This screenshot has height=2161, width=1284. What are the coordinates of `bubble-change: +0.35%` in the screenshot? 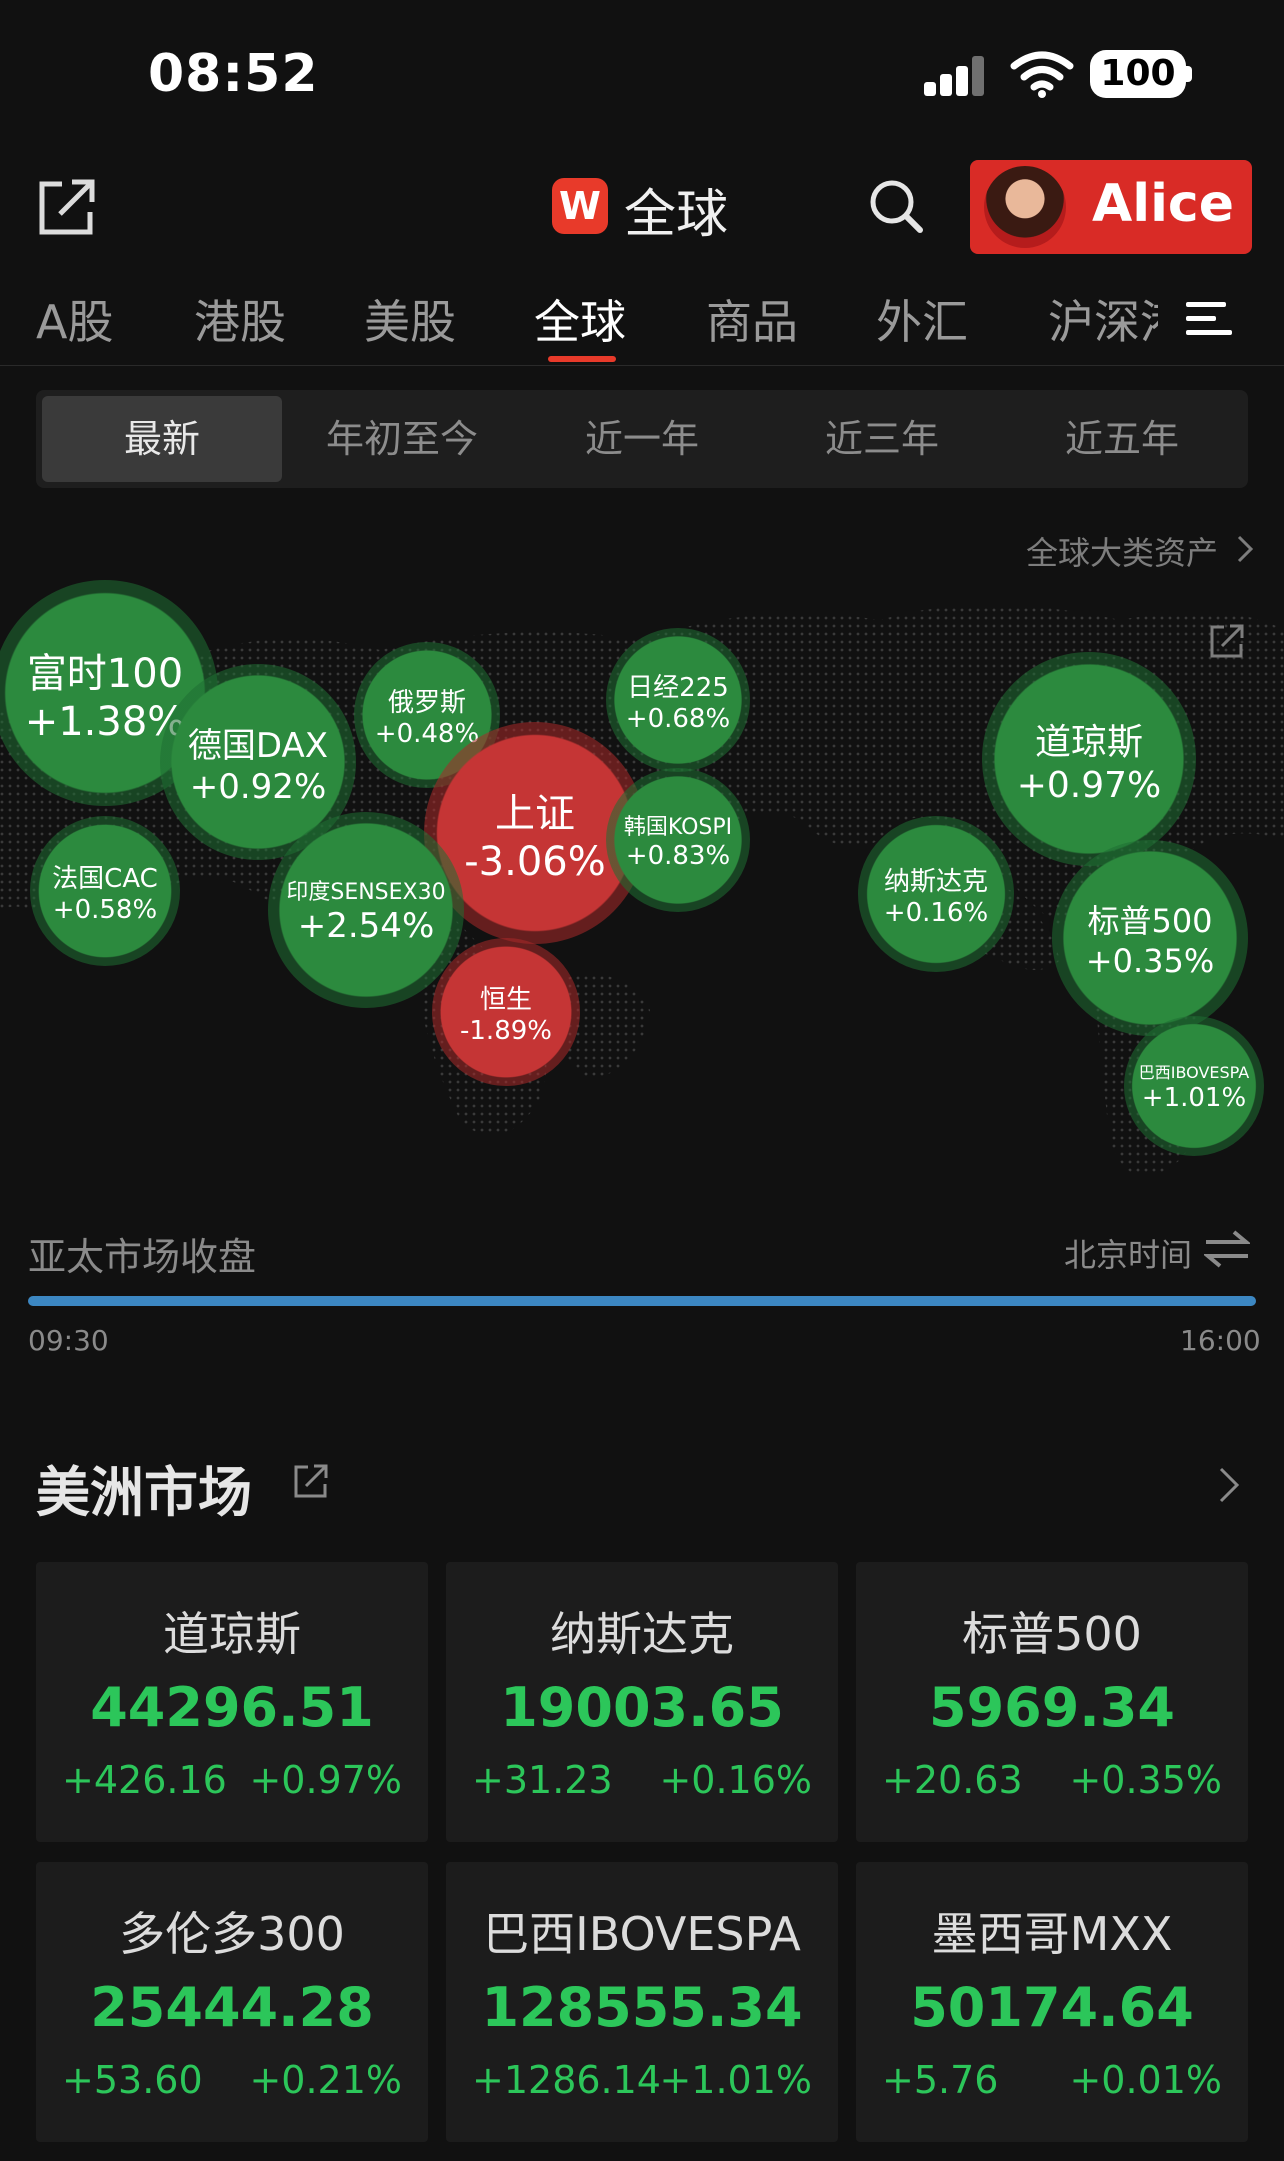 It's located at (1150, 961).